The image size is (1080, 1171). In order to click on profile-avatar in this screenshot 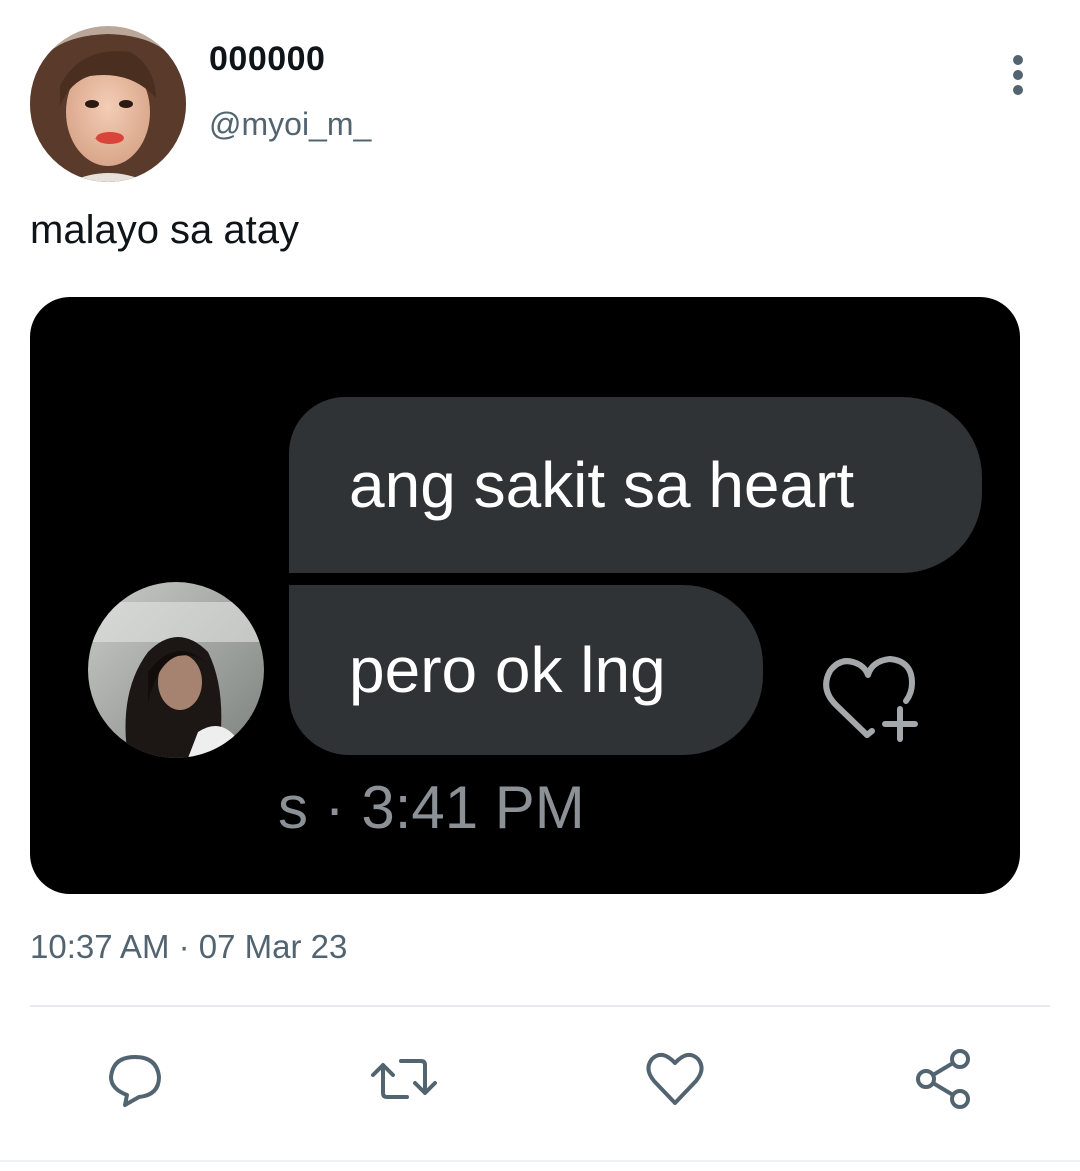, I will do `click(108, 104)`.